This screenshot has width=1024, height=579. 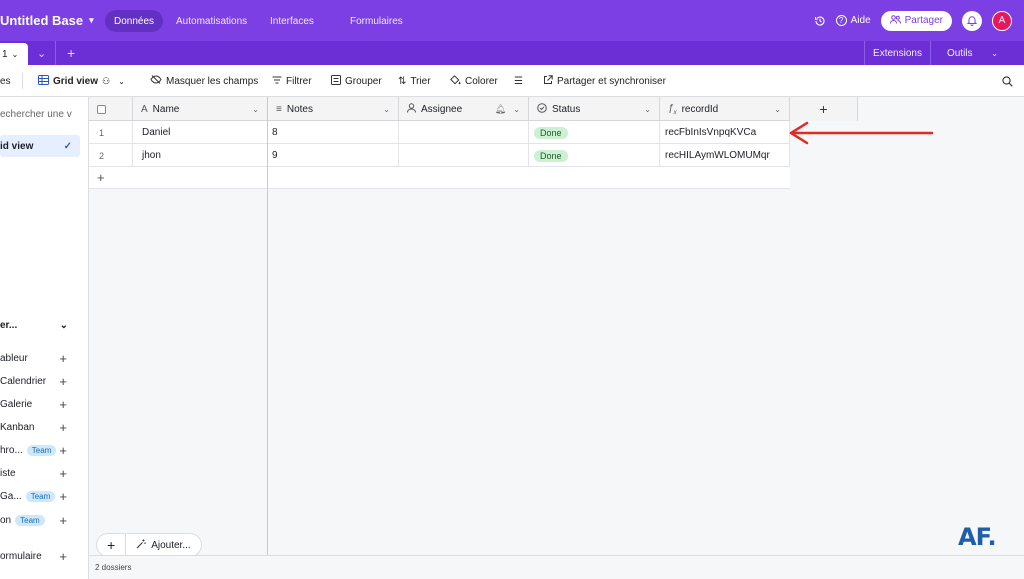 What do you see at coordinates (204, 81) in the screenshot?
I see `hide-fields-button: Masquer les champs` at bounding box center [204, 81].